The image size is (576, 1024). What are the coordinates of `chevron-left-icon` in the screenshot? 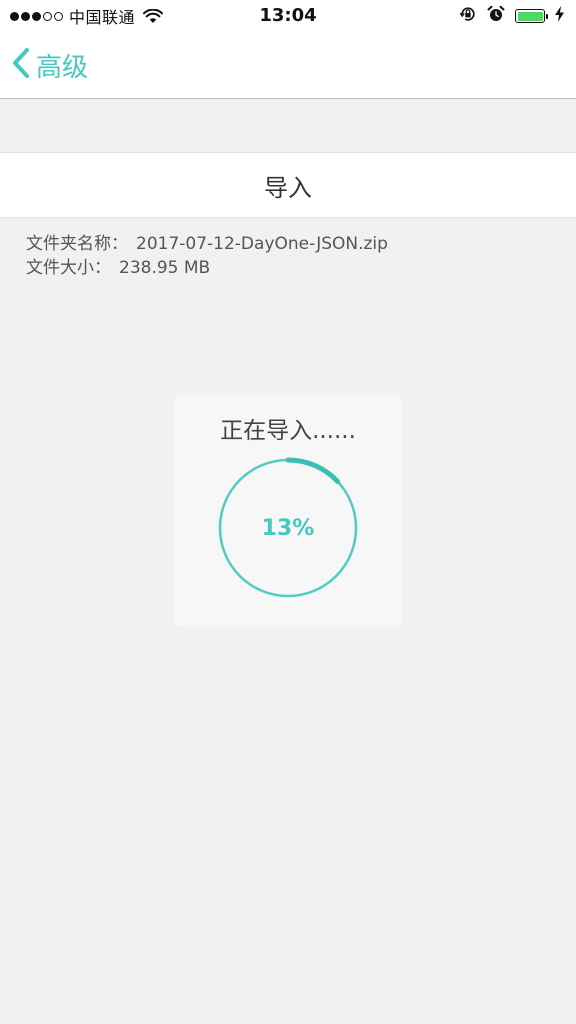 It's located at (21, 65).